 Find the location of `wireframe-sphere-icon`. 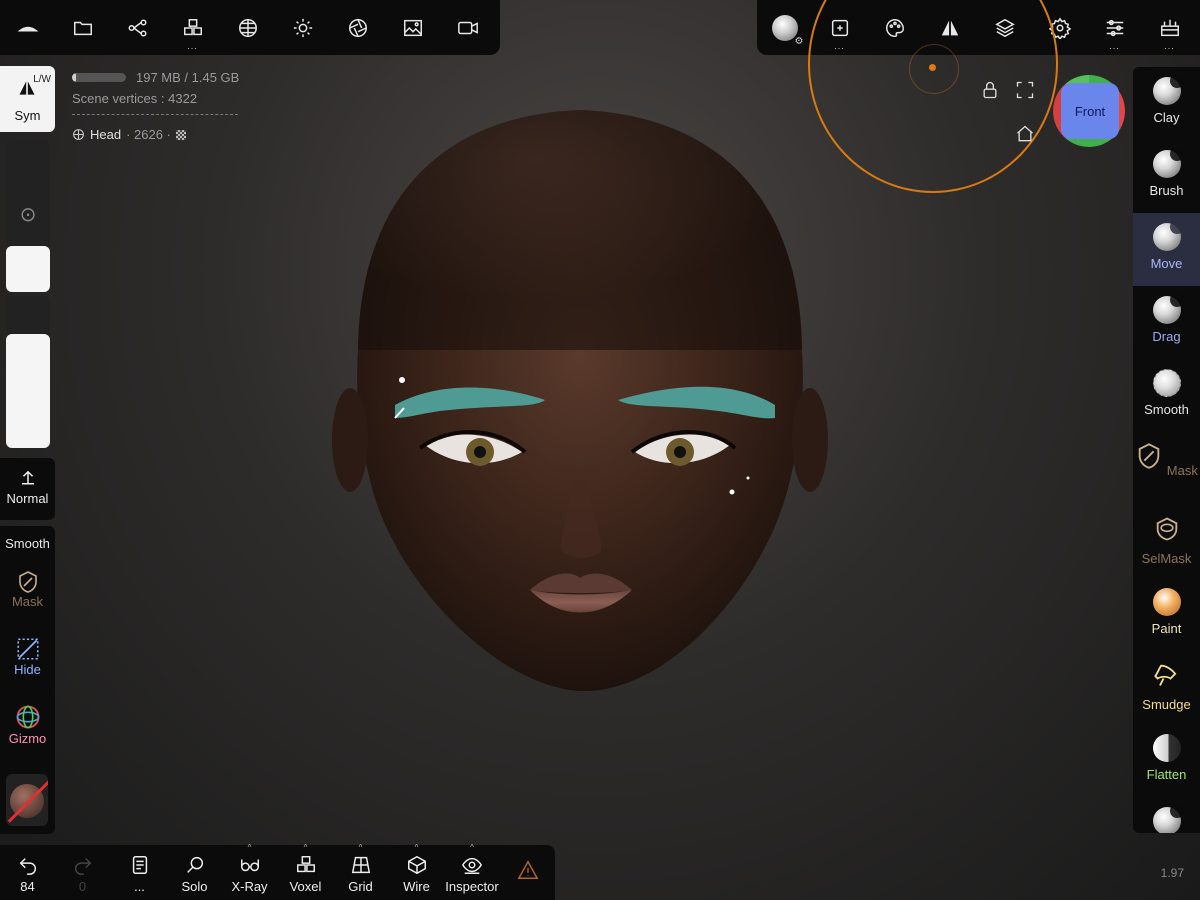

wireframe-sphere-icon is located at coordinates (247, 27).